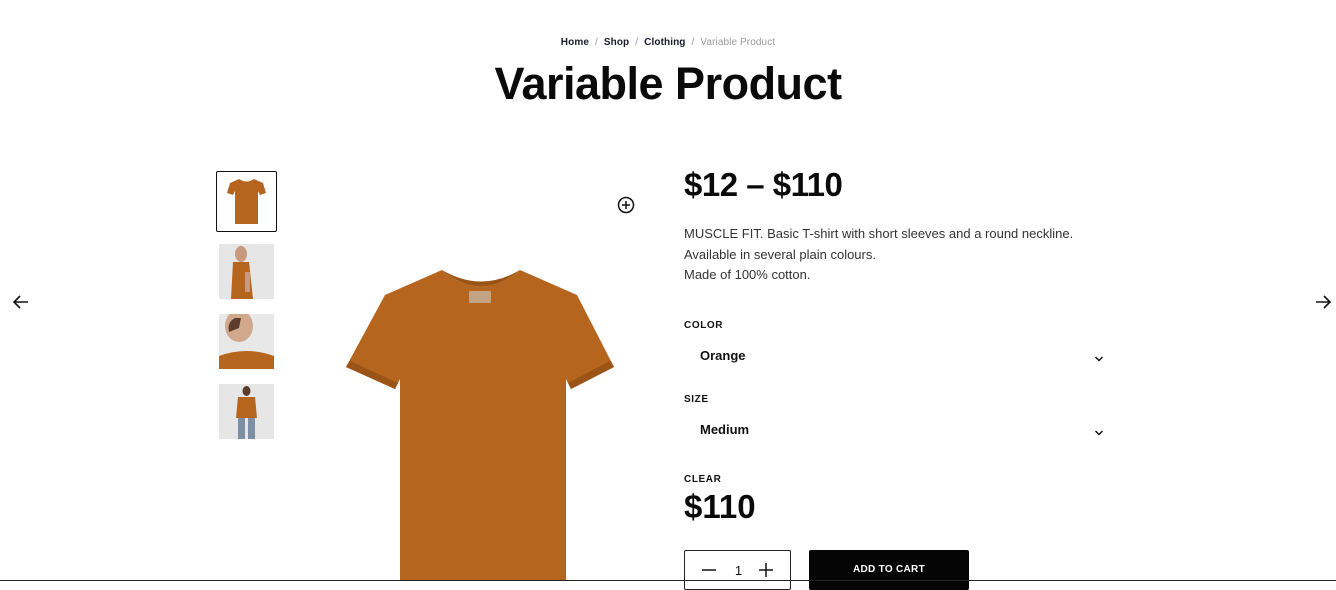 The height and width of the screenshot is (590, 1336). I want to click on thumbnail-gallery, so click(247, 312).